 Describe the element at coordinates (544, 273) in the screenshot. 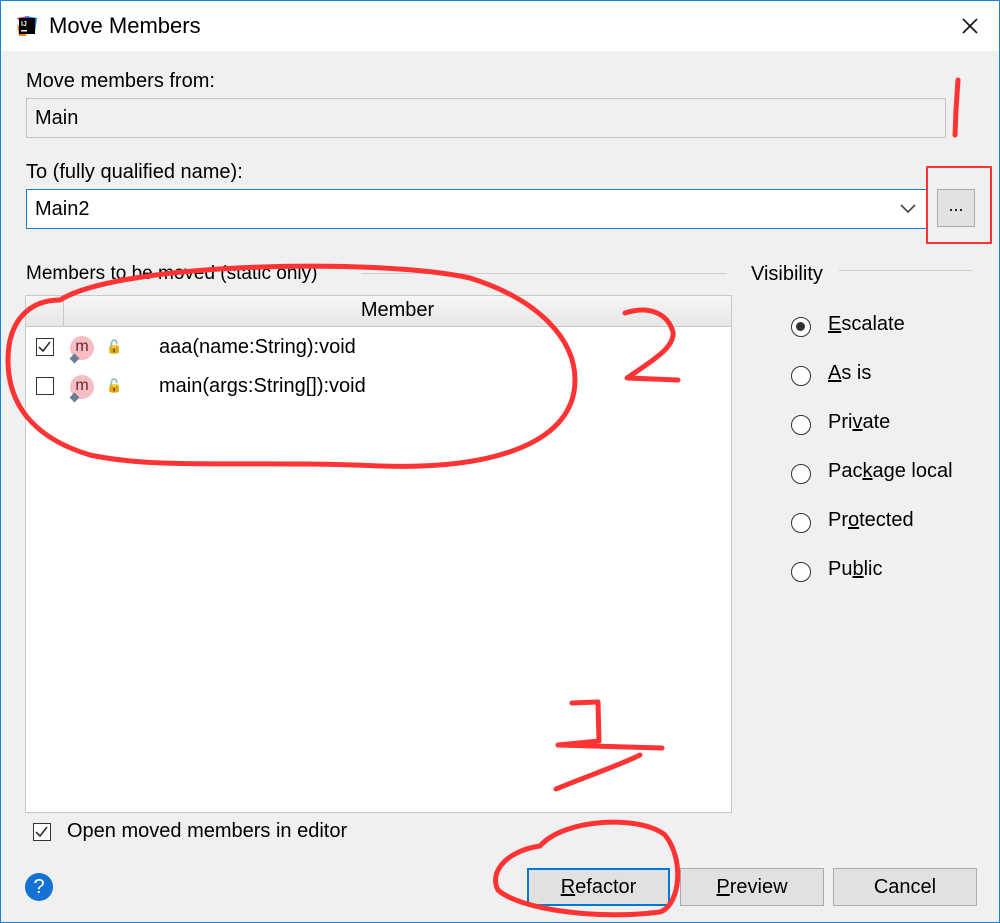

I see `members-separator` at that location.